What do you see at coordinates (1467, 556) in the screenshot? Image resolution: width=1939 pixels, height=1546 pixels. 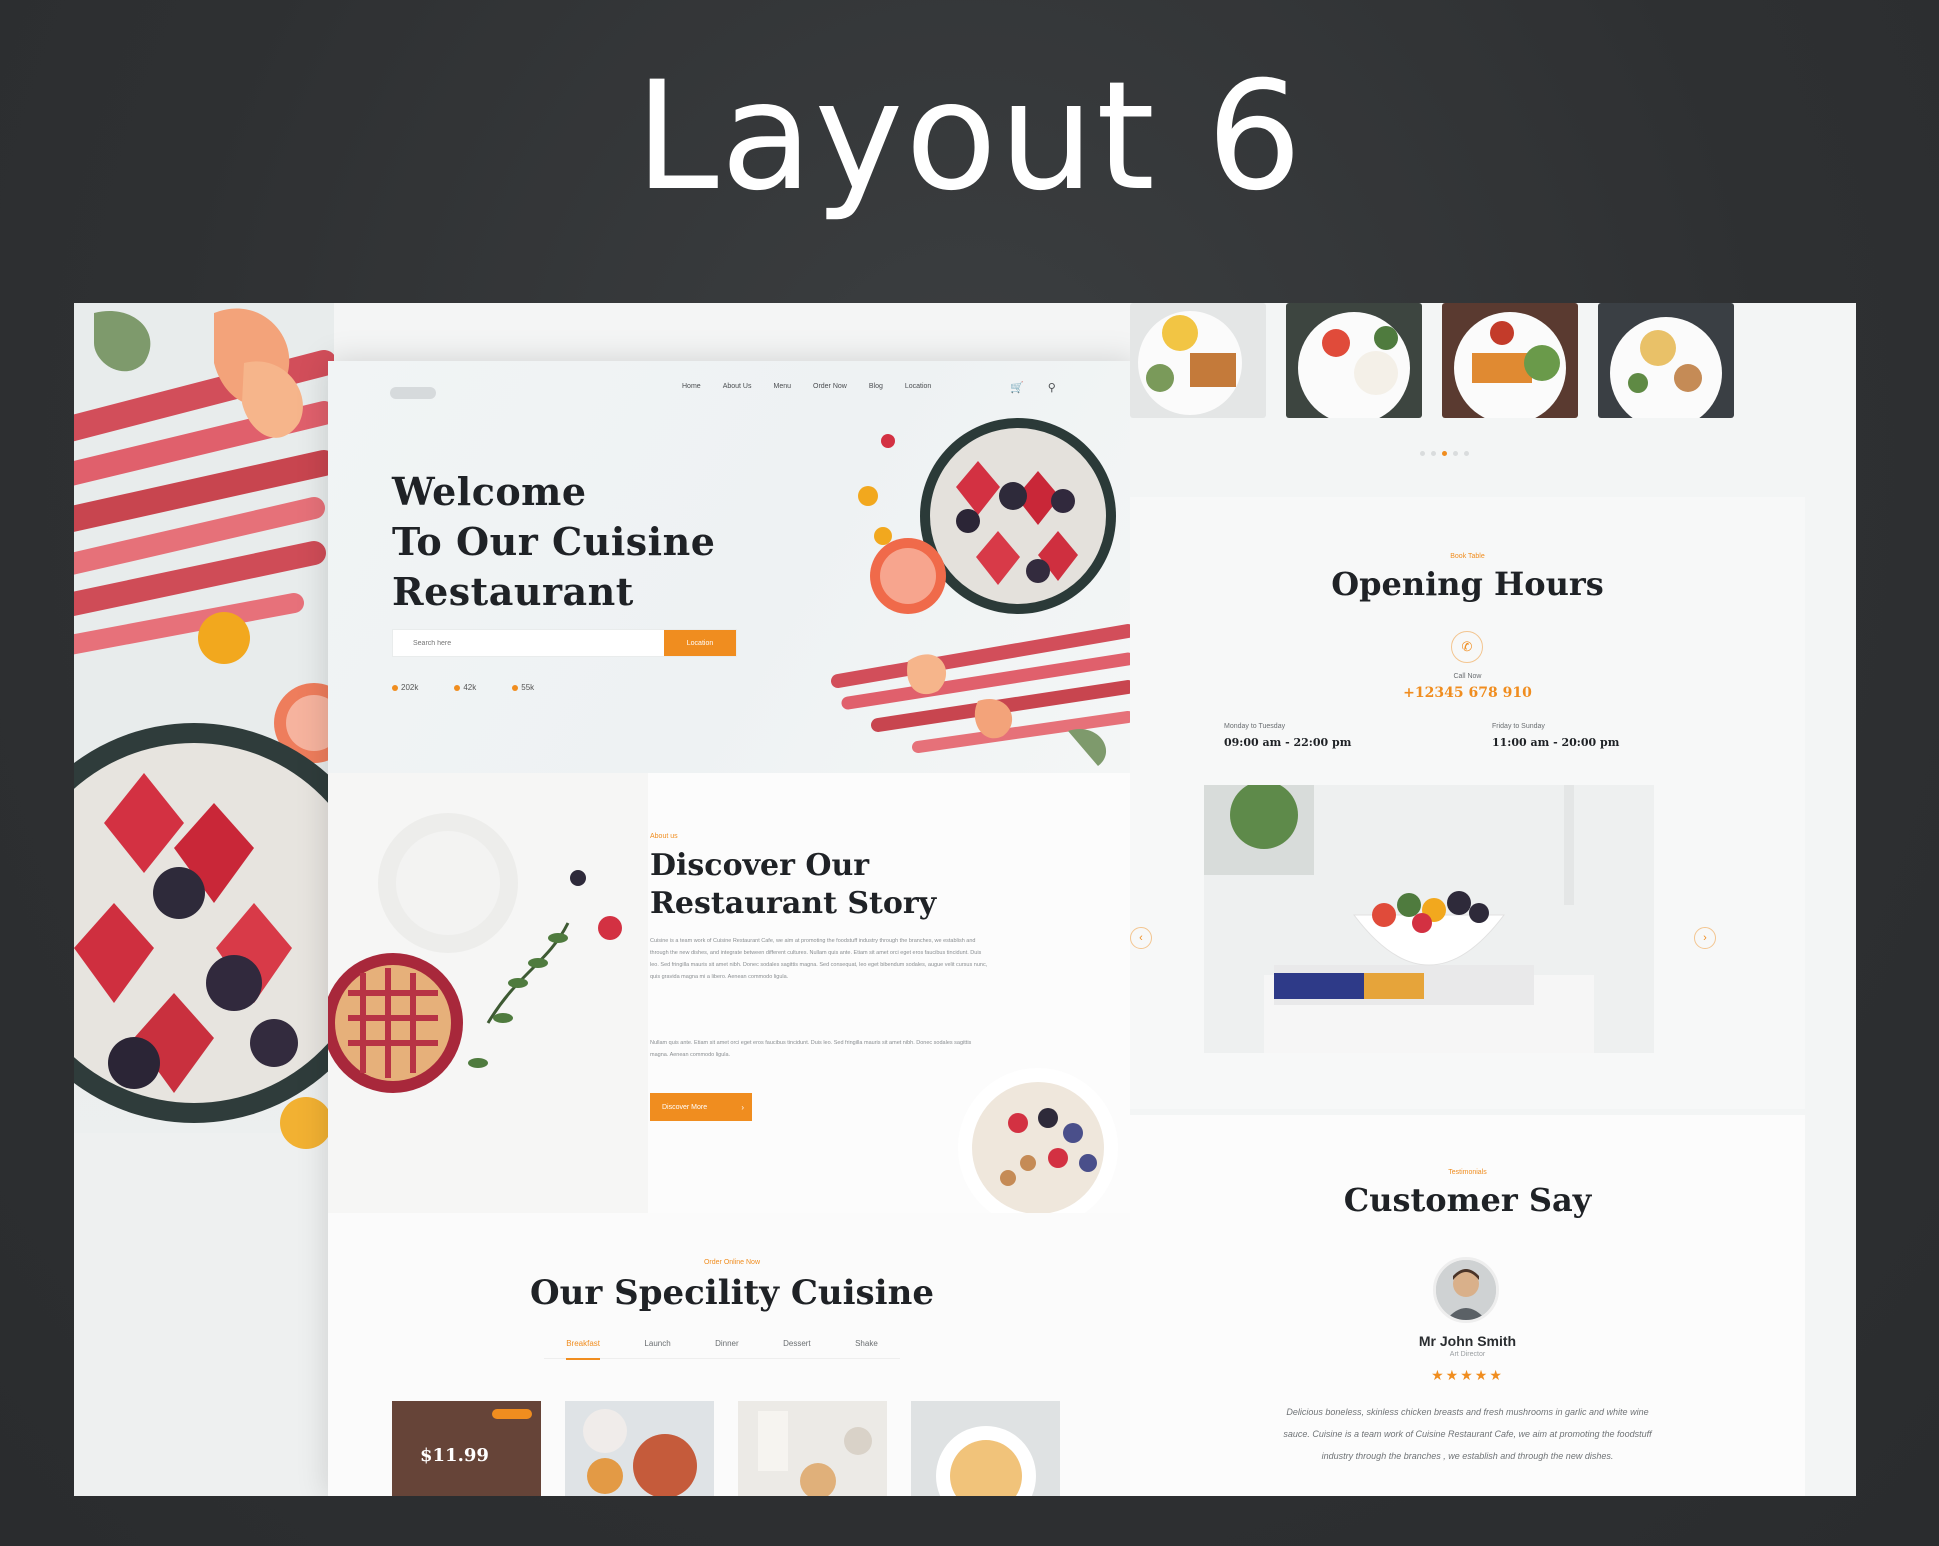 I see `hours-kicker: Book Table` at bounding box center [1467, 556].